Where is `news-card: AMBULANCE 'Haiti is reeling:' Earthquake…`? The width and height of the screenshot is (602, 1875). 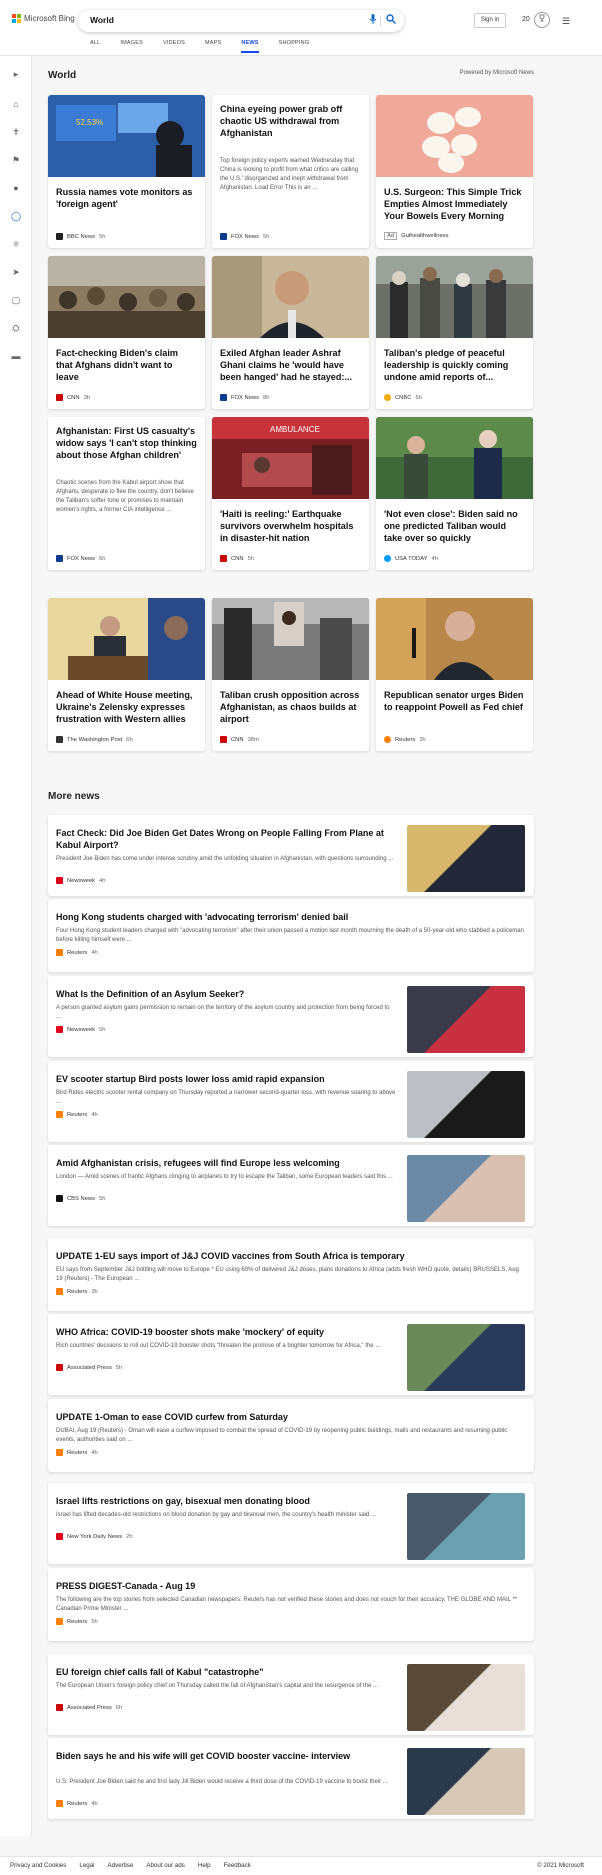
news-card: AMBULANCE 'Haiti is reeling:' Earthquake… is located at coordinates (290, 493).